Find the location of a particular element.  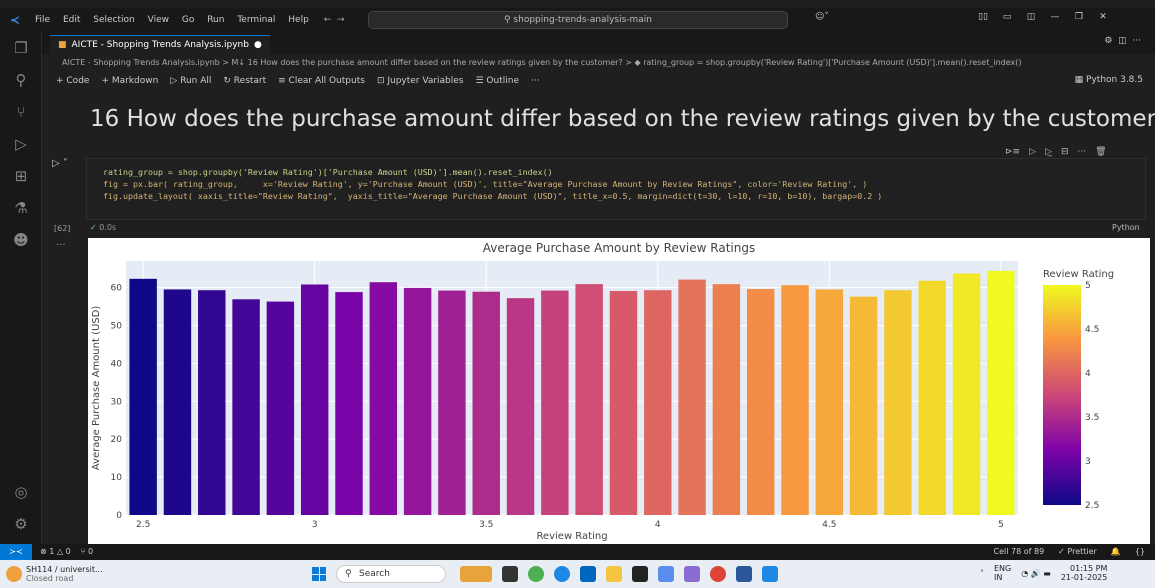

widgets-icon is located at coordinates (476, 574).